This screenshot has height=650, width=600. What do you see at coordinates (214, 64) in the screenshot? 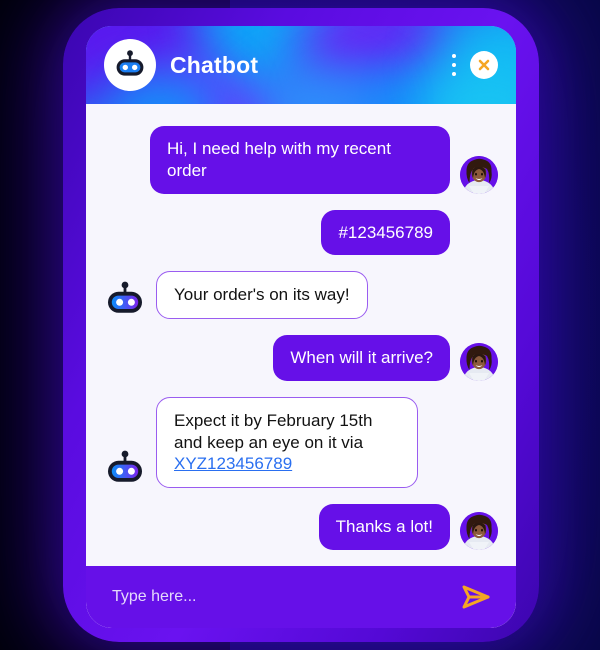
I see `page-title: Chatbot` at bounding box center [214, 64].